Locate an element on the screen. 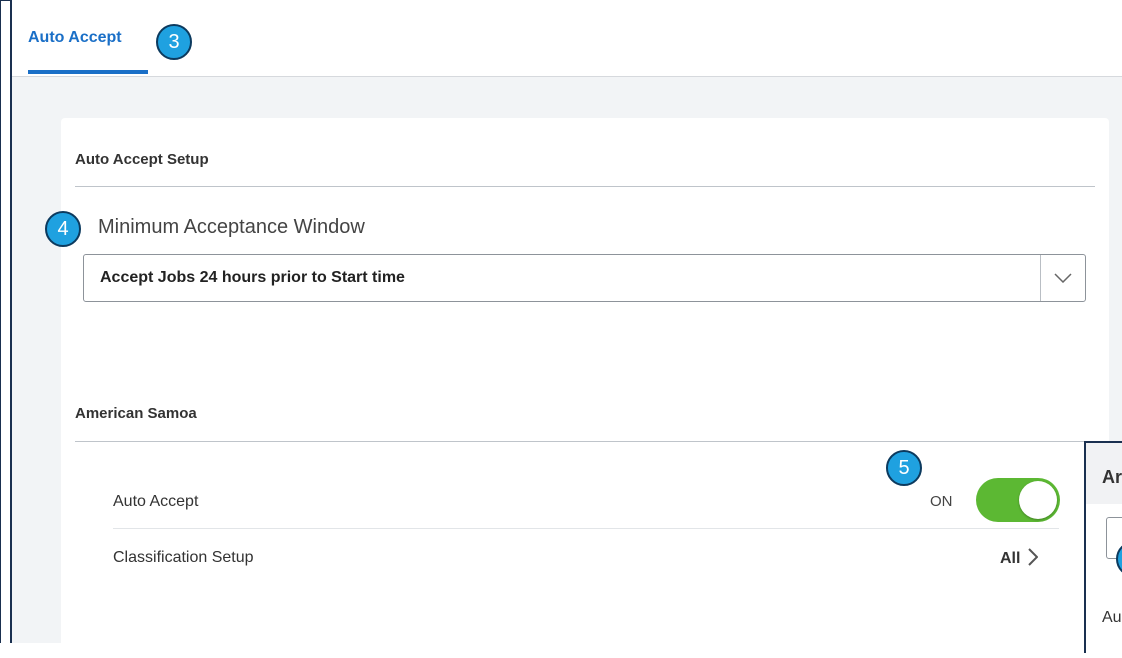 The image size is (1122, 658). tab-auto-accept: Auto Accept is located at coordinates (75, 38).